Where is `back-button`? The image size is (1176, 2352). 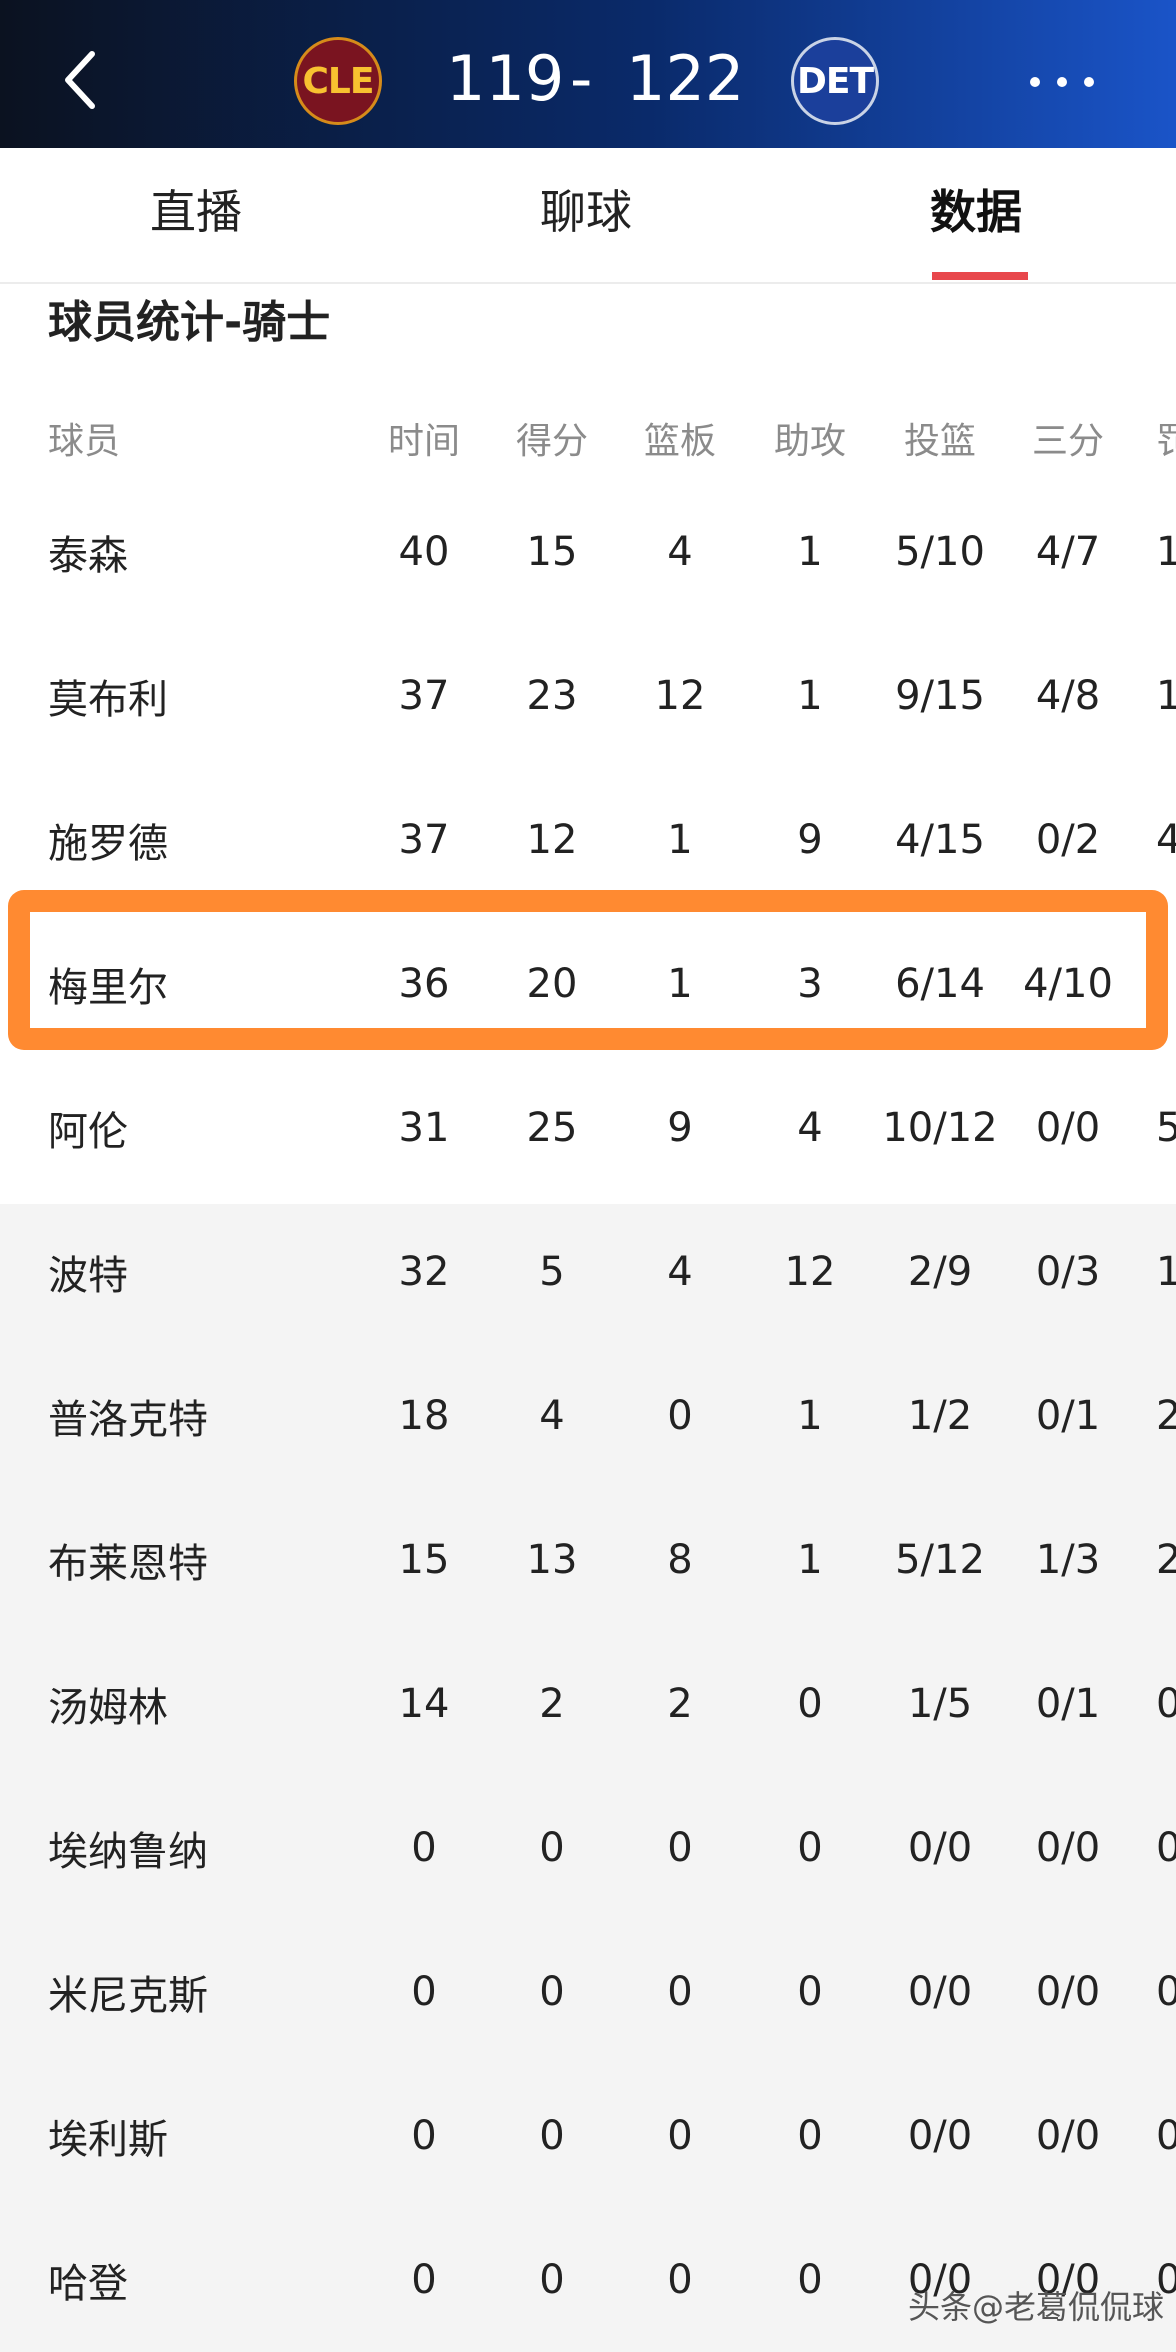 back-button is located at coordinates (84, 80).